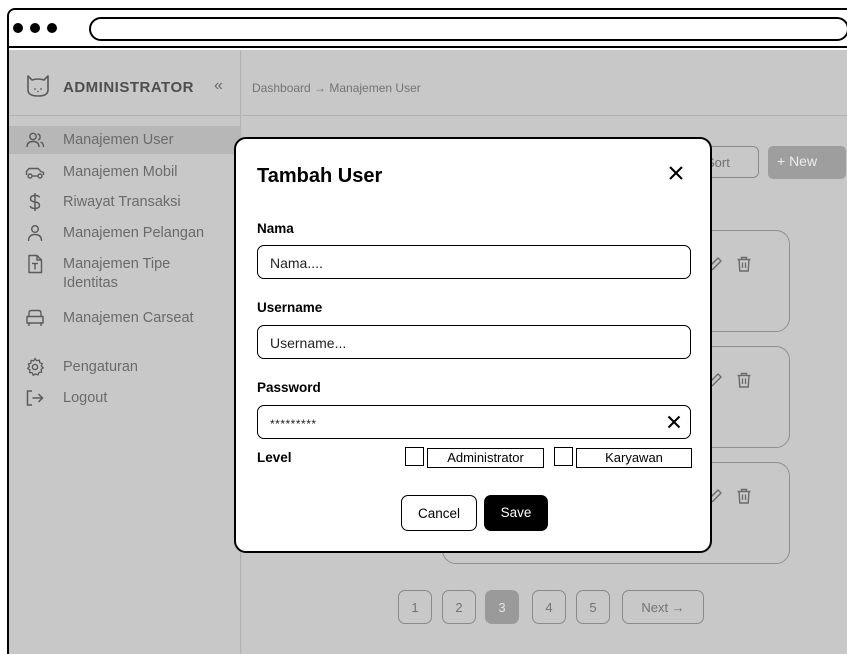  What do you see at coordinates (35, 233) in the screenshot?
I see `user-icon` at bounding box center [35, 233].